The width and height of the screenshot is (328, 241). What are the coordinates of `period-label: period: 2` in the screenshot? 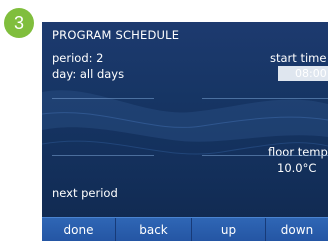 It's located at (78, 58).